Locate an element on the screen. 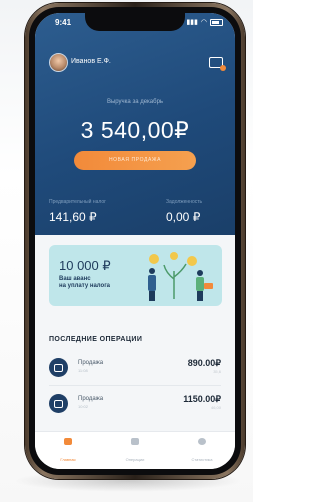 The width and height of the screenshot is (320, 502). operation-amount: 890.00₽ is located at coordinates (204, 363).